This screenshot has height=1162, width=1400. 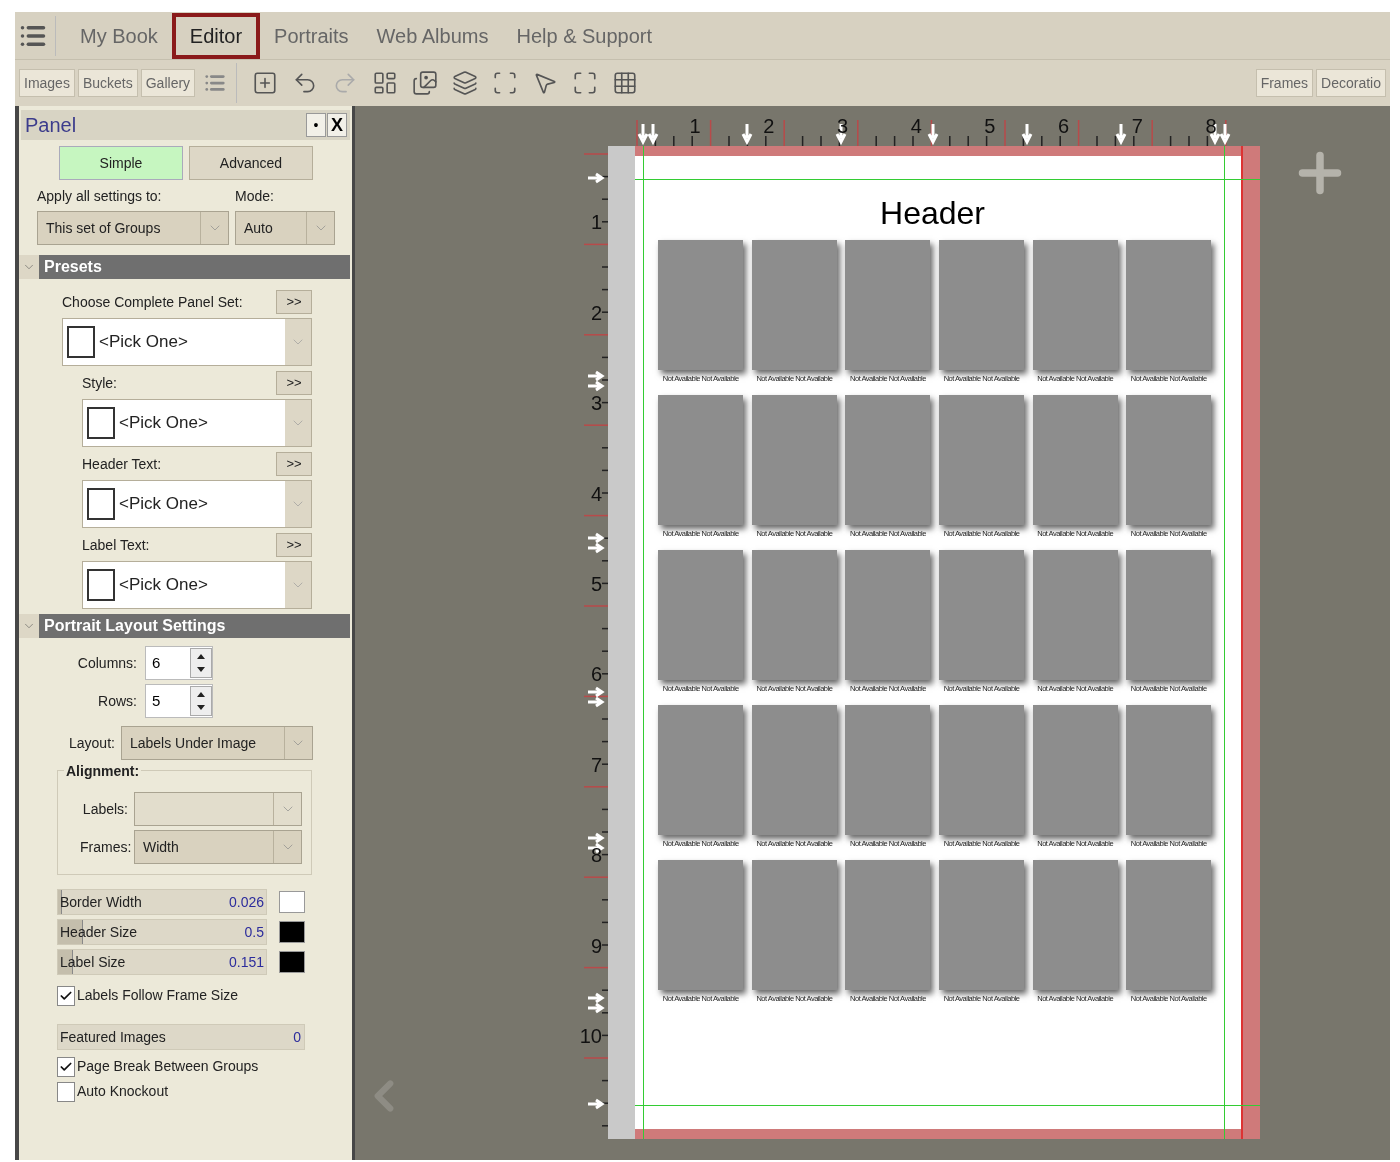 I want to click on field-label: Layout:, so click(x=92, y=743).